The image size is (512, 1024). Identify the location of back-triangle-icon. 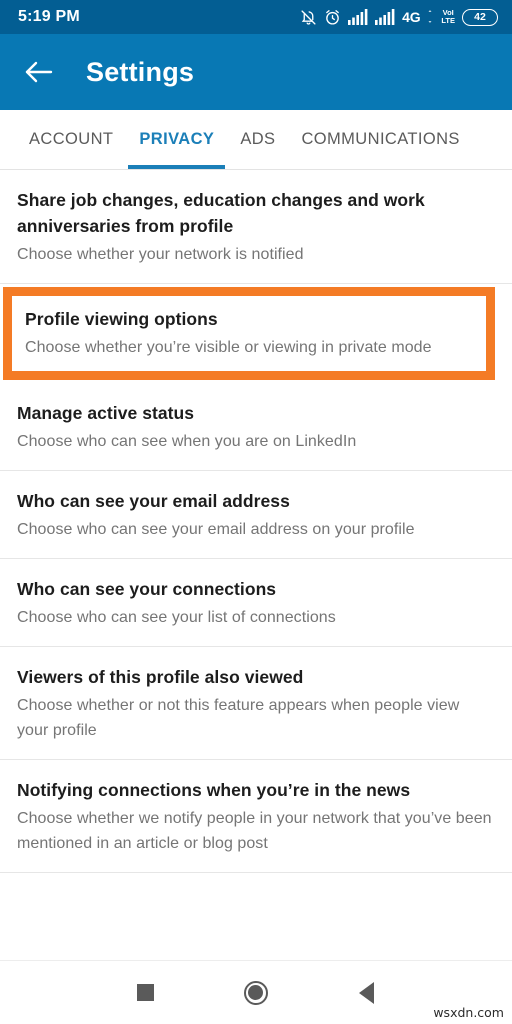
(367, 993).